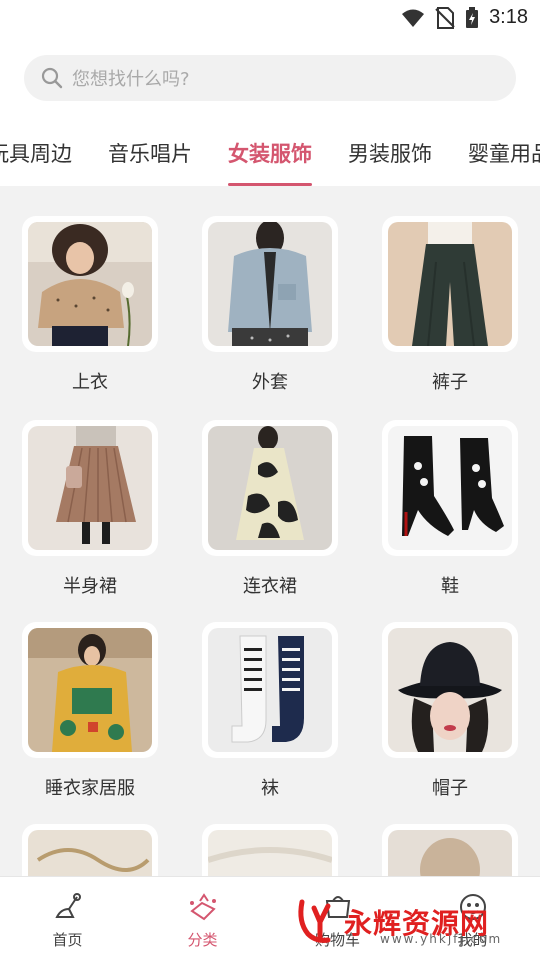 The image size is (540, 960). I want to click on category-label: 外套, so click(270, 382).